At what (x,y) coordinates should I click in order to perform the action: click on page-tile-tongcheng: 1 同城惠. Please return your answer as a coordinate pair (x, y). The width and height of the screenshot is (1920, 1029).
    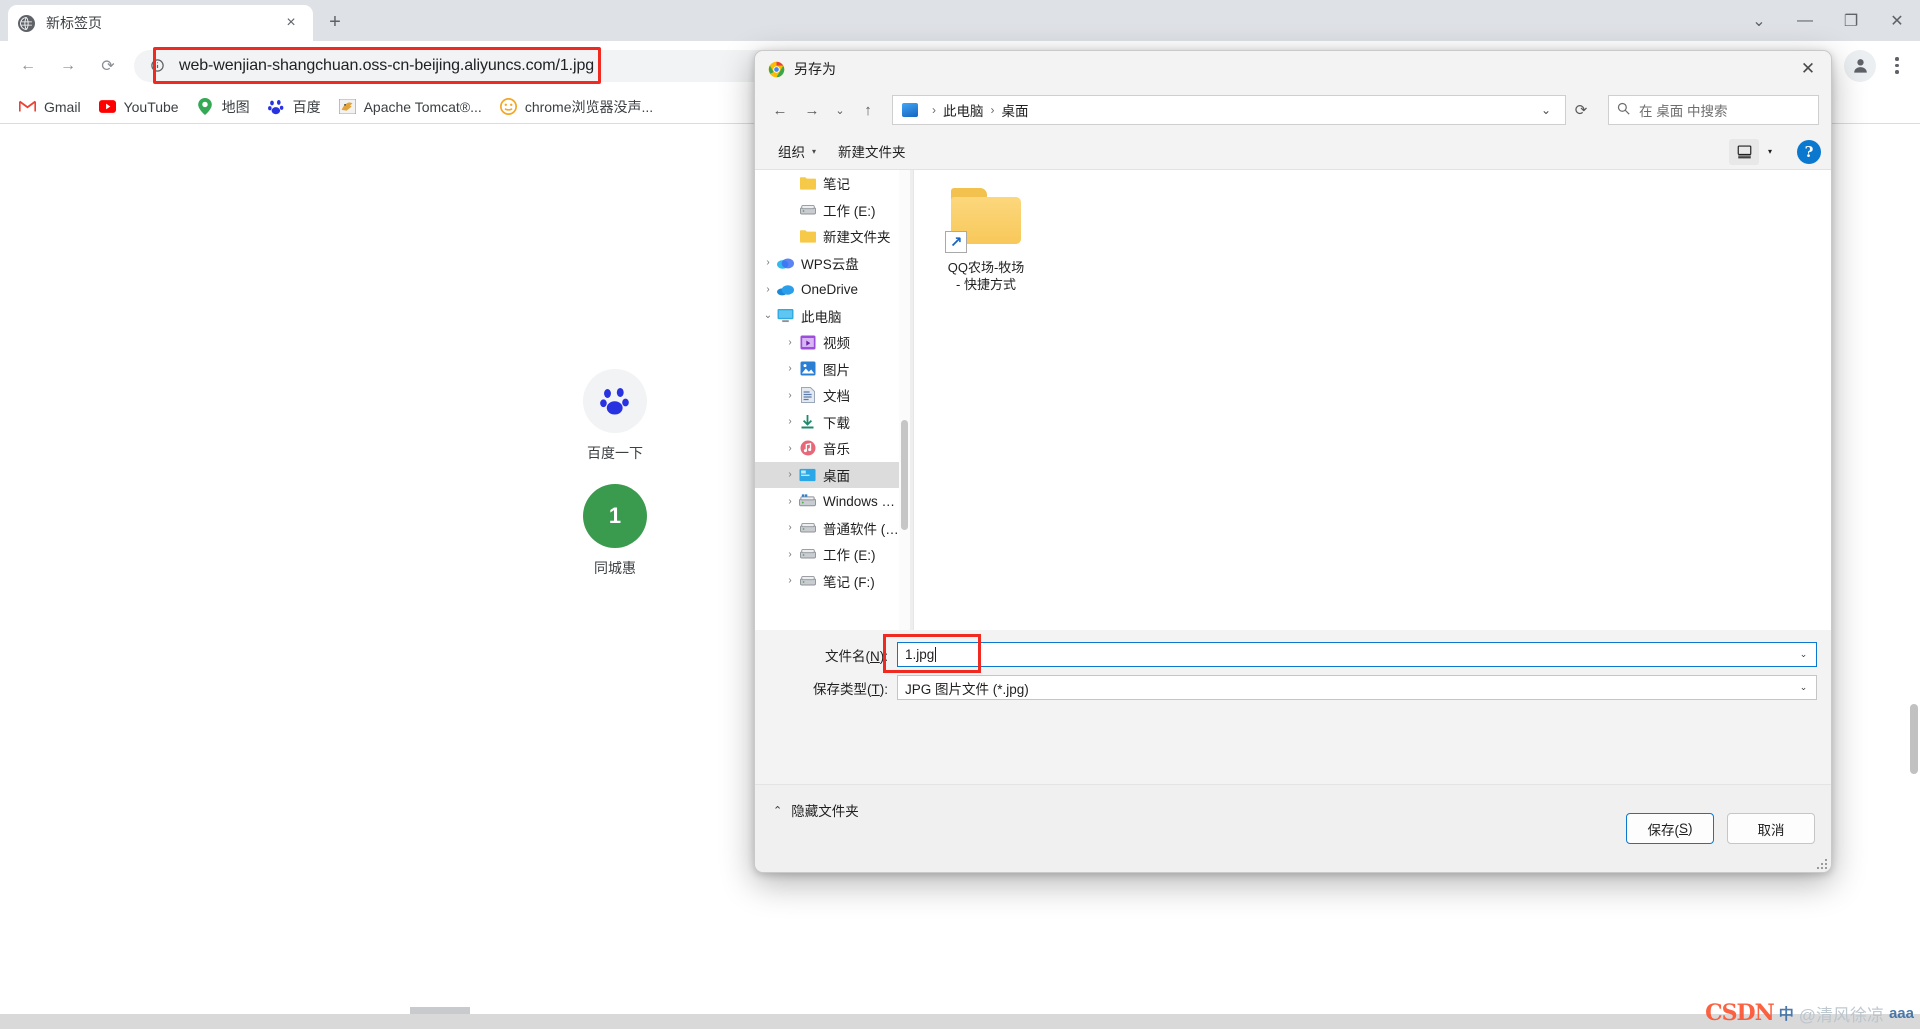
    Looking at the image, I should click on (615, 531).